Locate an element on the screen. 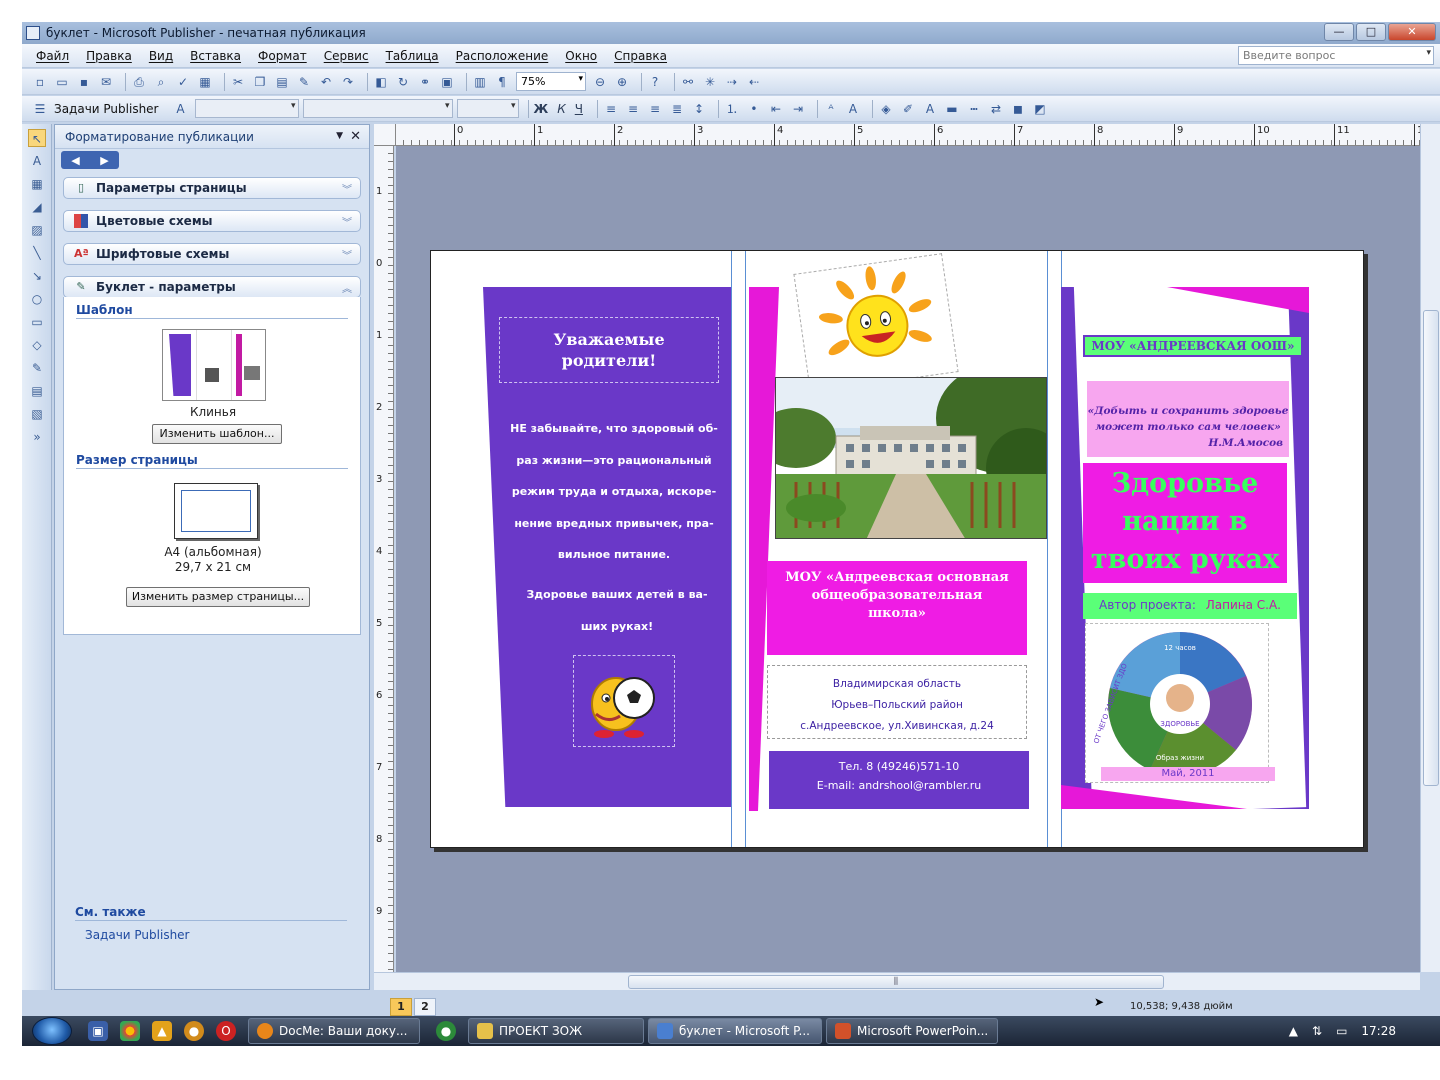  vertical-scroll-thumb is located at coordinates (1431, 548).